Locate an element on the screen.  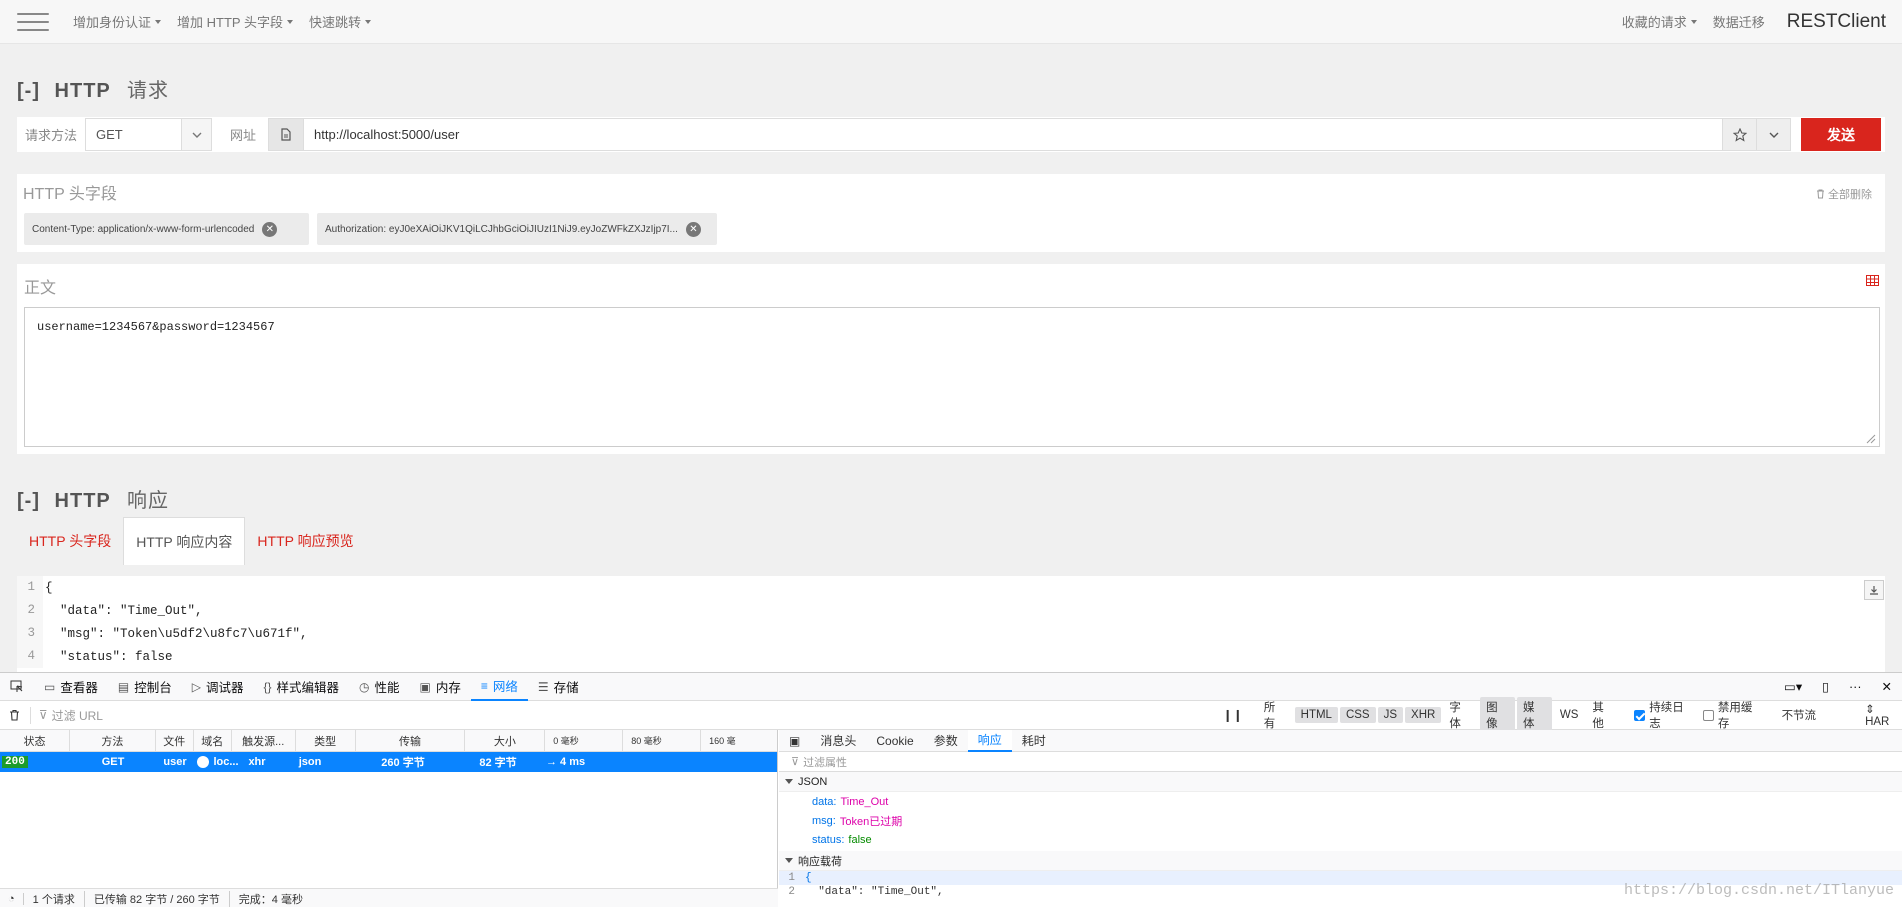
har-menu: ⇕ HAR is located at coordinates (1883, 715).